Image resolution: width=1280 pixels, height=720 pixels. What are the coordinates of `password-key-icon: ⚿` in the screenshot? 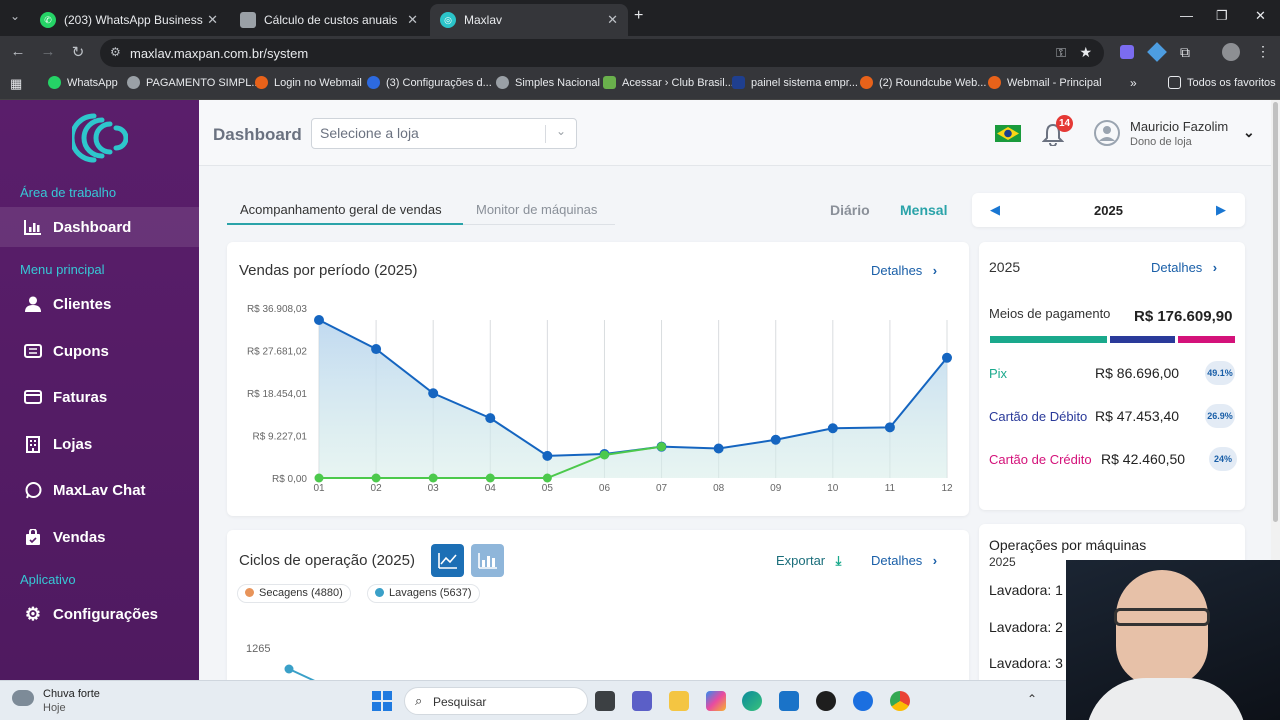 It's located at (1061, 53).